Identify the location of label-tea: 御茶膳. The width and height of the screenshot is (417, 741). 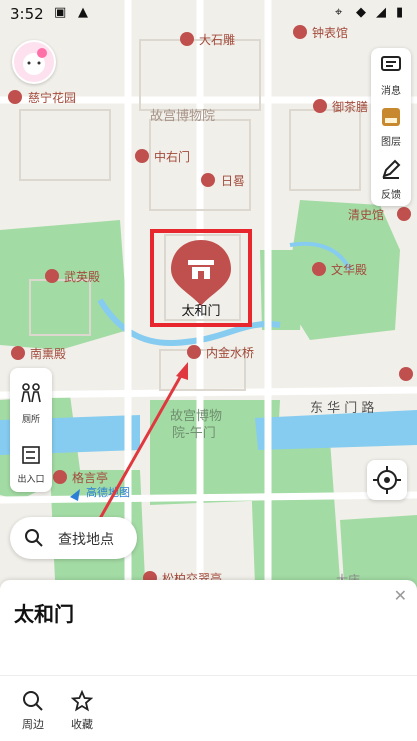
(350, 106).